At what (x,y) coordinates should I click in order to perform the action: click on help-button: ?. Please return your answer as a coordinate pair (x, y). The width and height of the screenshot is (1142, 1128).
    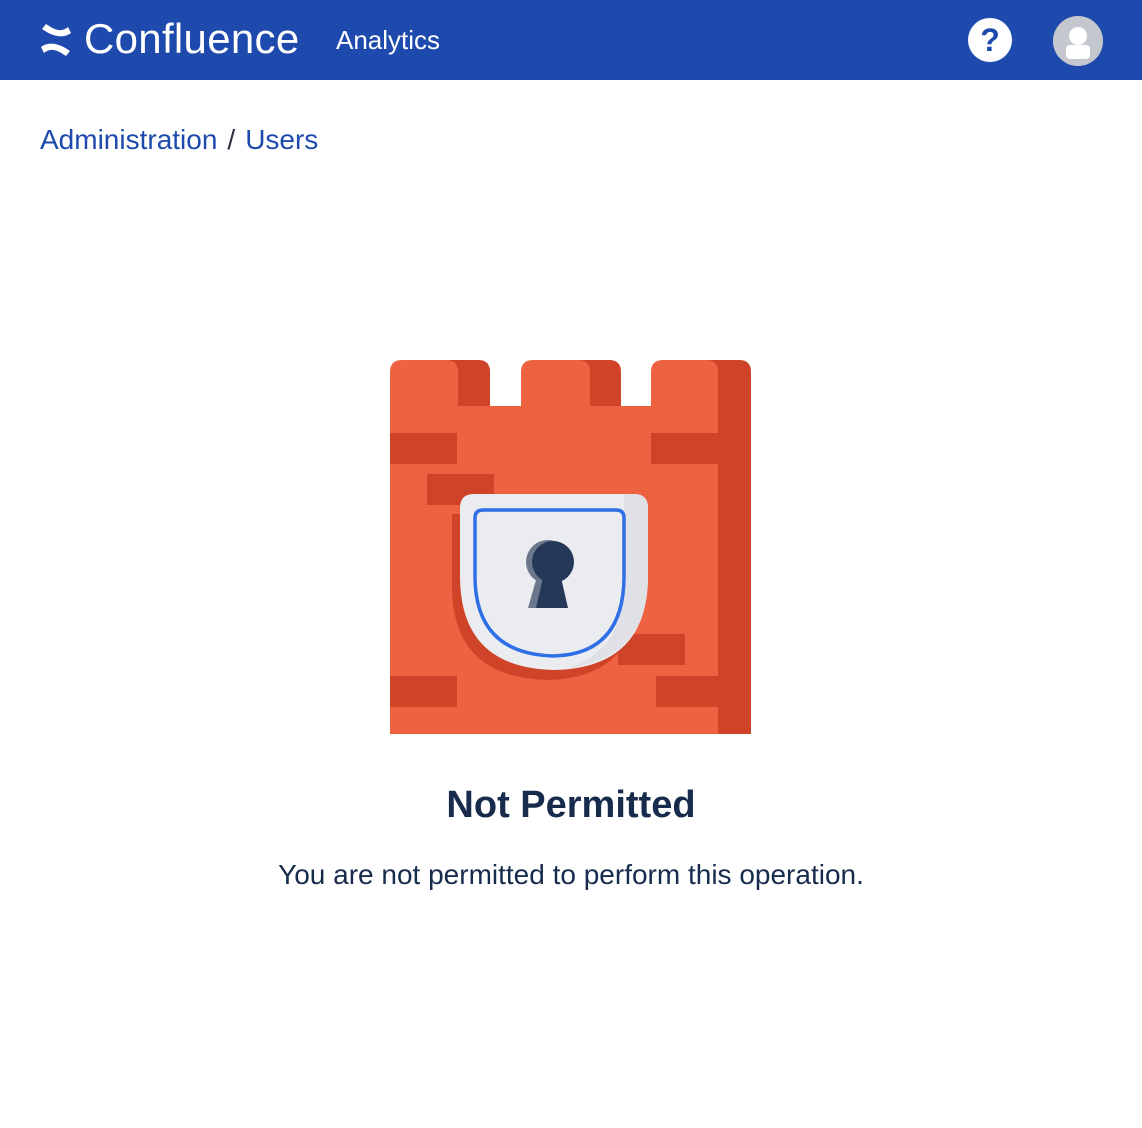
    Looking at the image, I should click on (990, 40).